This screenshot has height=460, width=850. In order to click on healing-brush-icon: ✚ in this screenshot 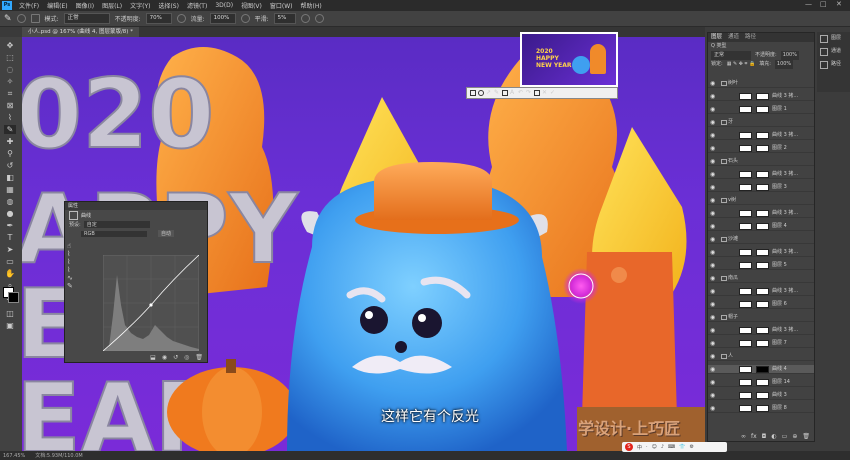, I will do `click(10, 141)`.